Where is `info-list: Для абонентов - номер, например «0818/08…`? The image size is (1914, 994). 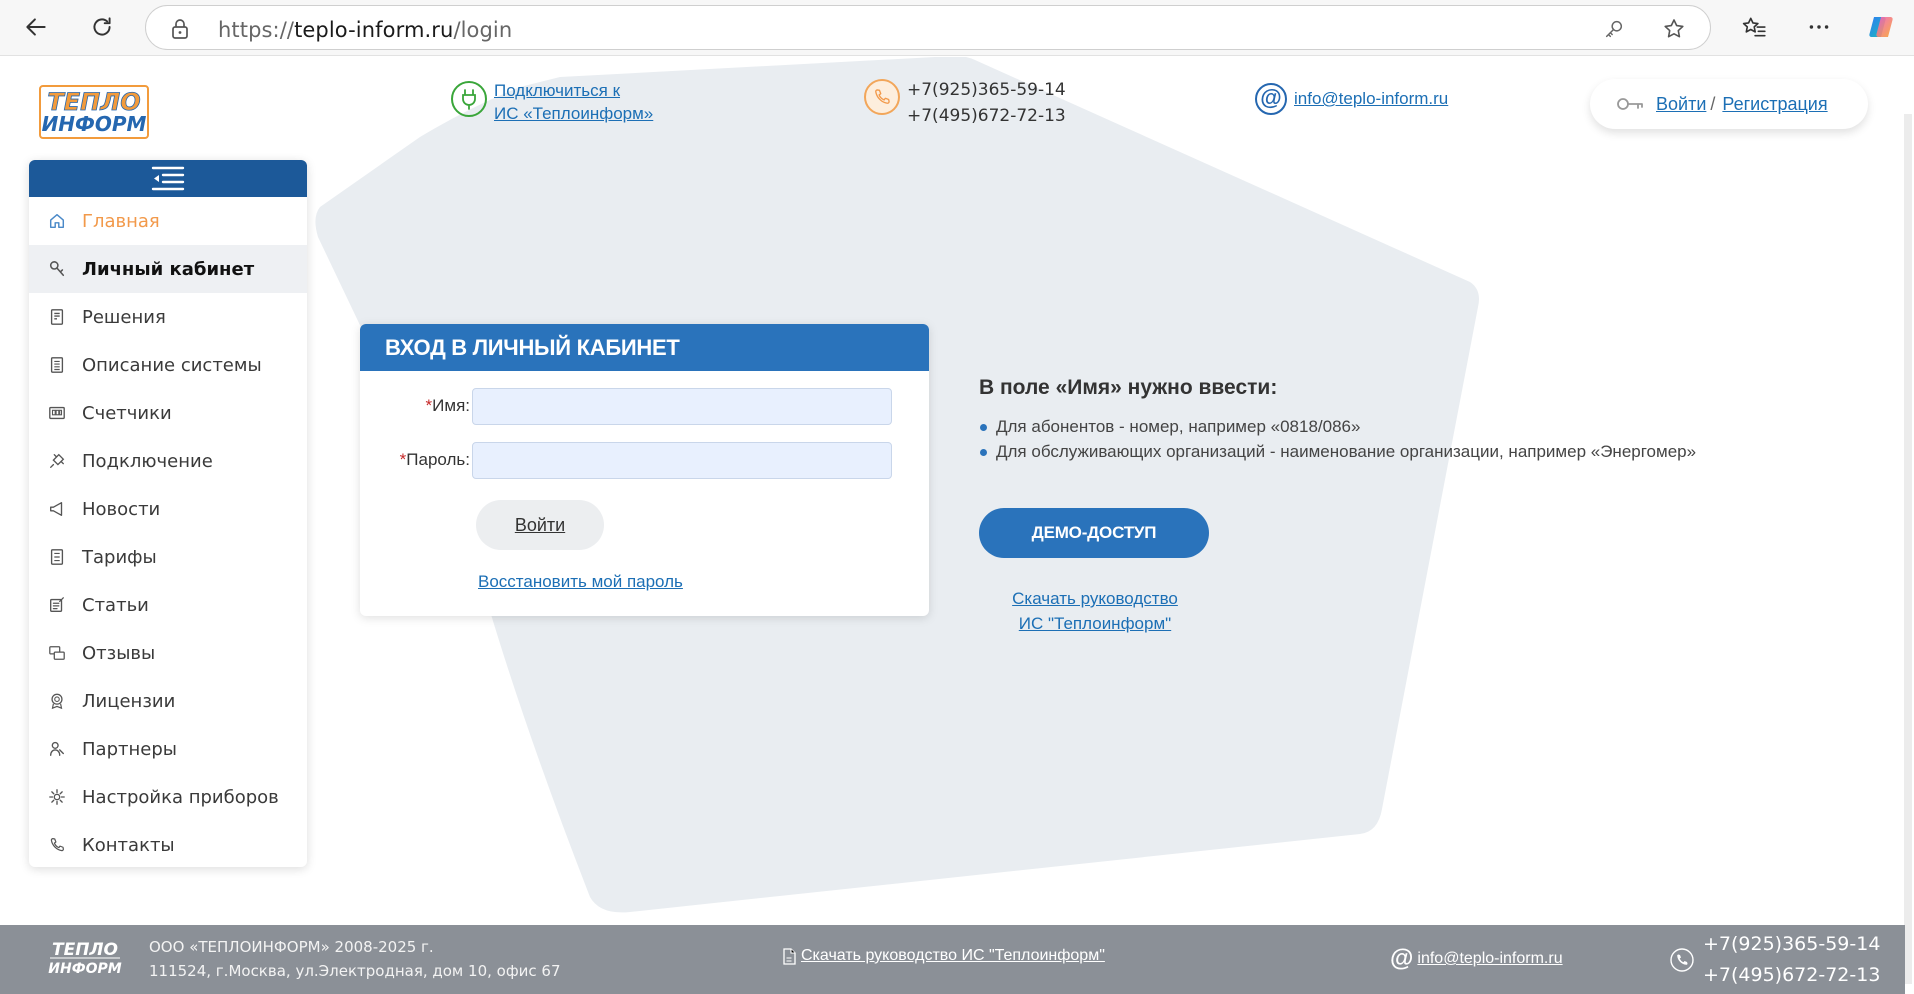
info-list: Для абонентов - номер, например «0818/08… is located at coordinates (1337, 439).